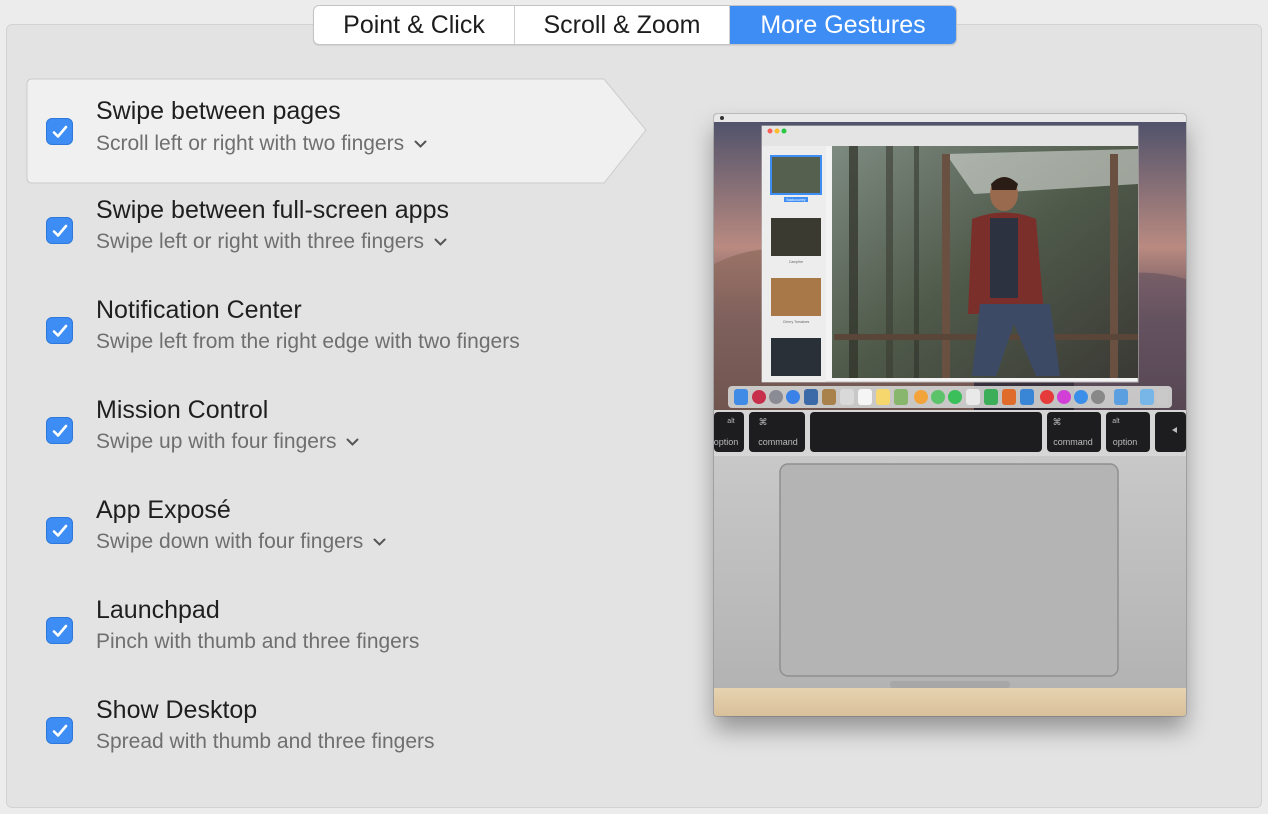  Describe the element at coordinates (163, 510) in the screenshot. I see `gesture-title: App Exposé` at that location.